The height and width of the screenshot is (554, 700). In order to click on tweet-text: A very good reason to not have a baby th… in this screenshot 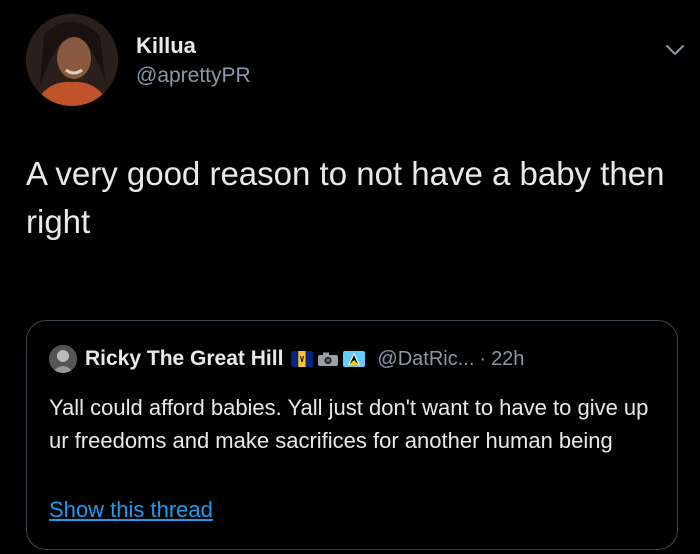, I will do `click(345, 197)`.